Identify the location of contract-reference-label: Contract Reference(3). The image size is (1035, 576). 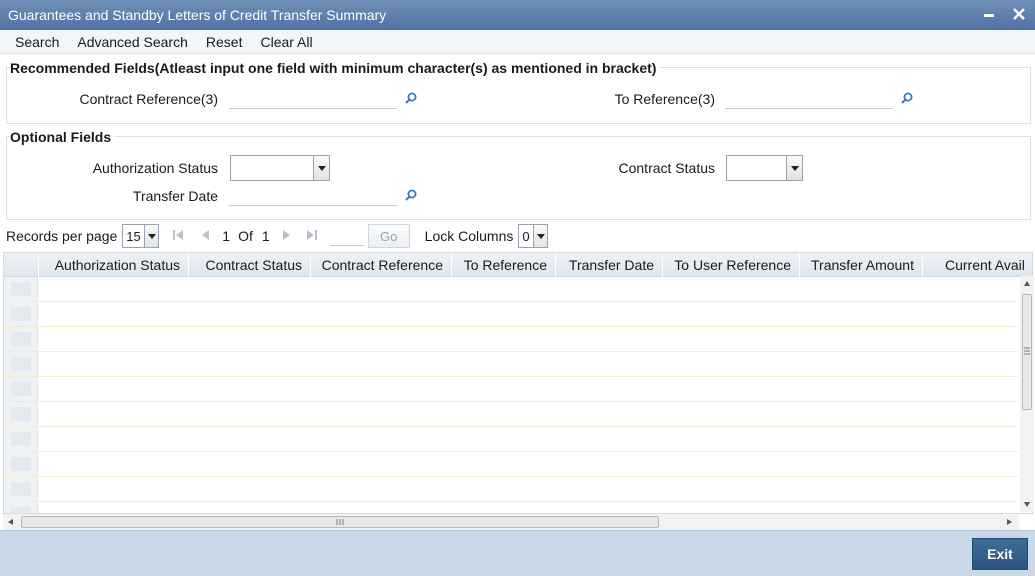
(148, 99).